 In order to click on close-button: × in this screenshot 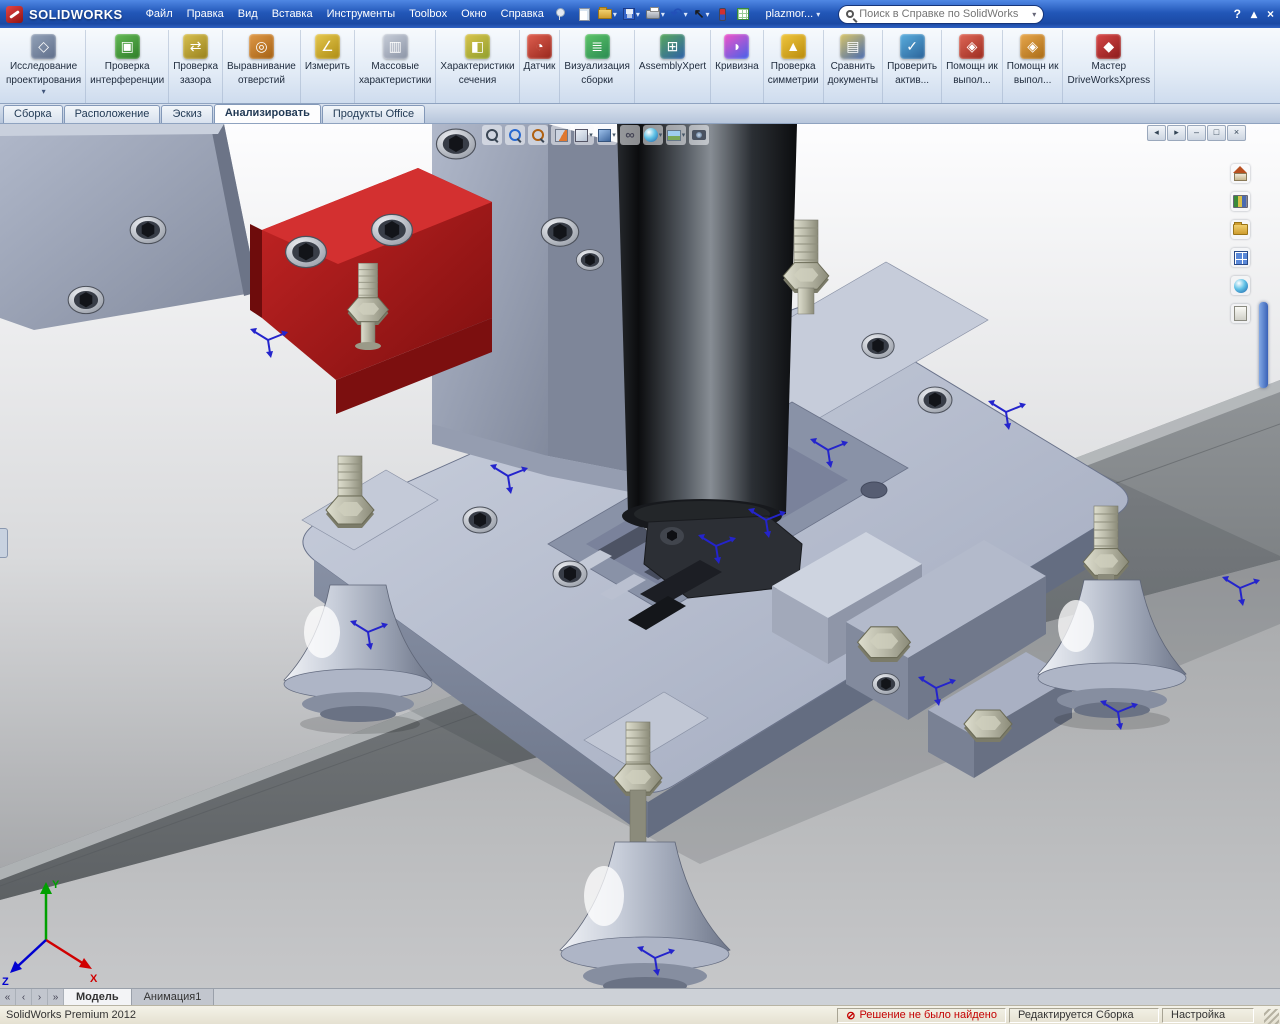, I will do `click(1270, 14)`.